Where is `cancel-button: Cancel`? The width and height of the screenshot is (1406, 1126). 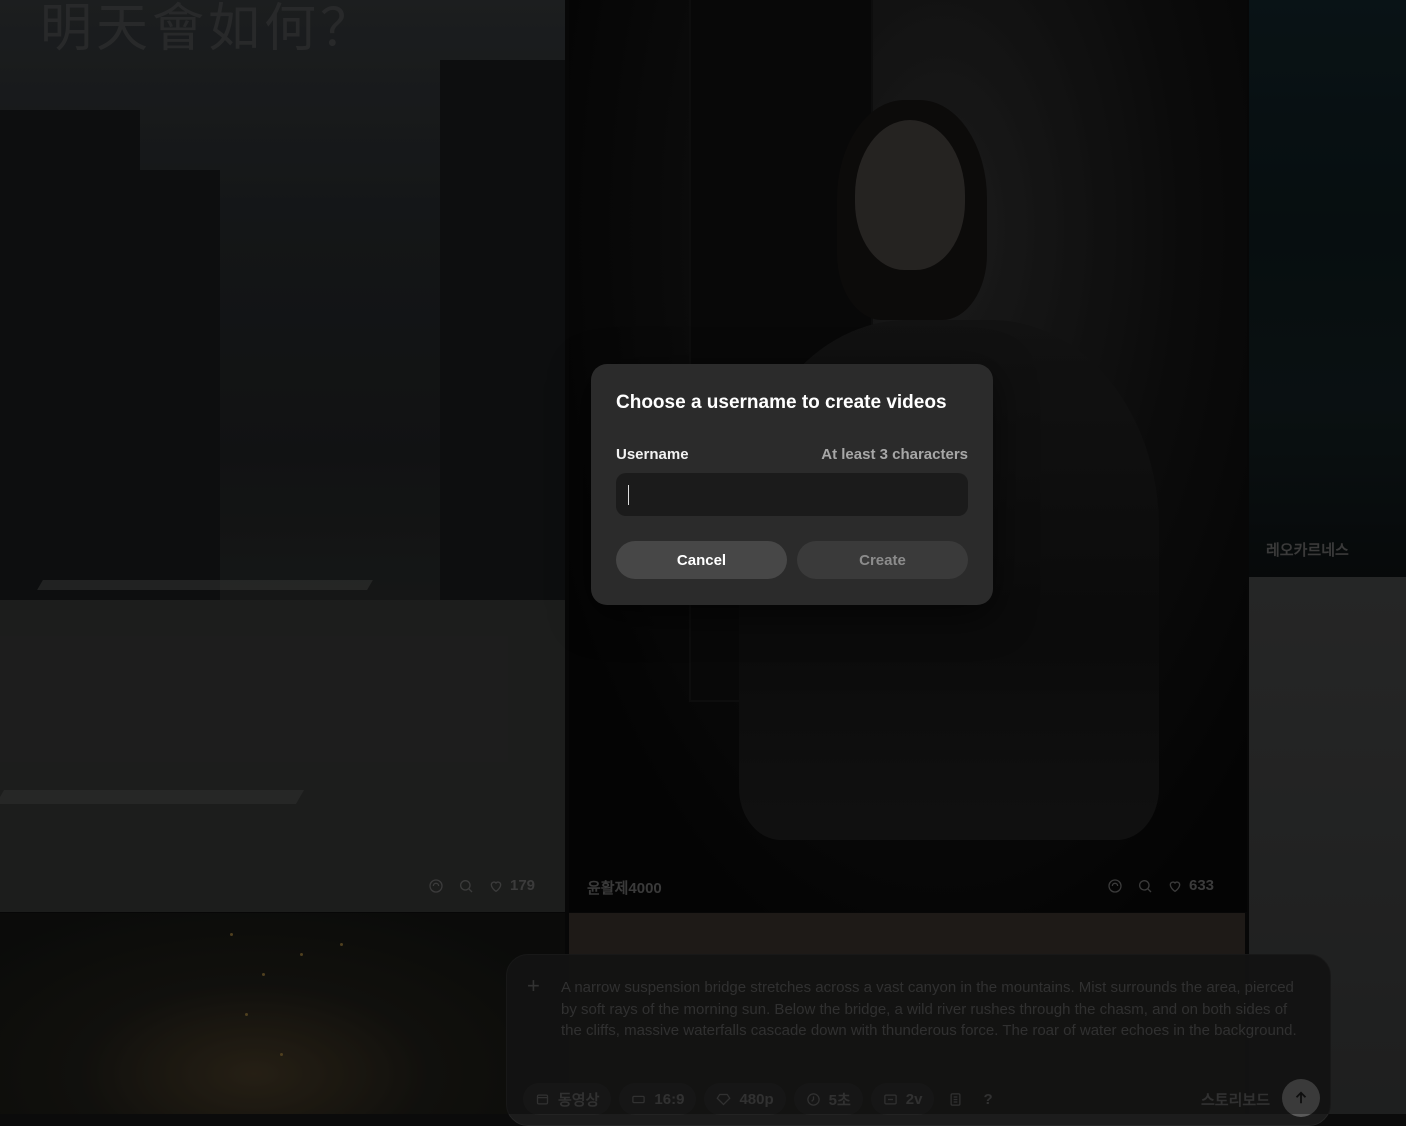
cancel-button: Cancel is located at coordinates (701, 560).